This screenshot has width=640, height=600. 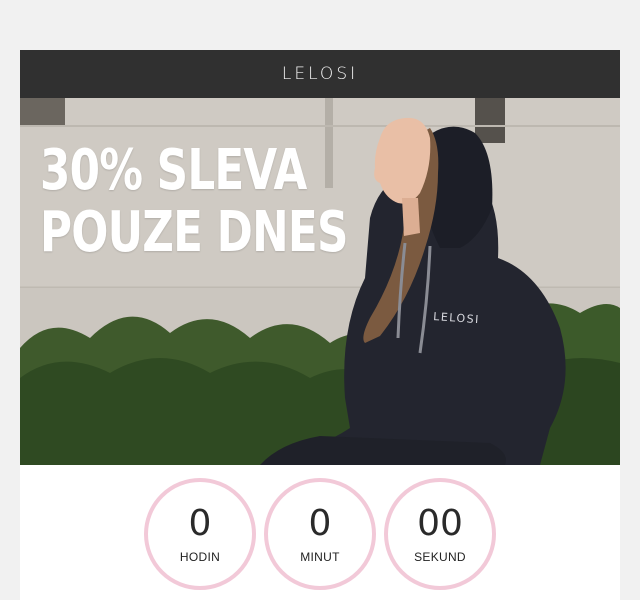 What do you see at coordinates (194, 232) in the screenshot?
I see `headline-line-2: POUZE DNES` at bounding box center [194, 232].